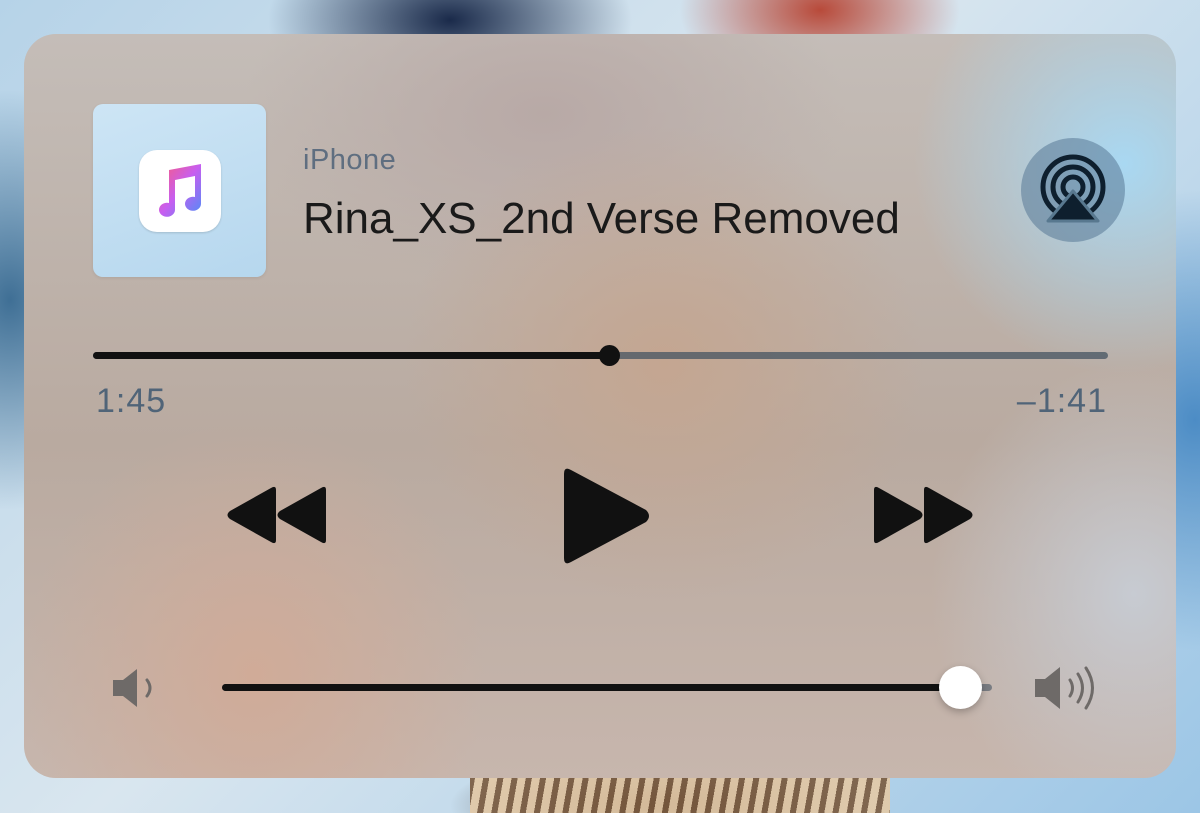  Describe the element at coordinates (135, 690) in the screenshot. I see `speaker-low-icon` at that location.